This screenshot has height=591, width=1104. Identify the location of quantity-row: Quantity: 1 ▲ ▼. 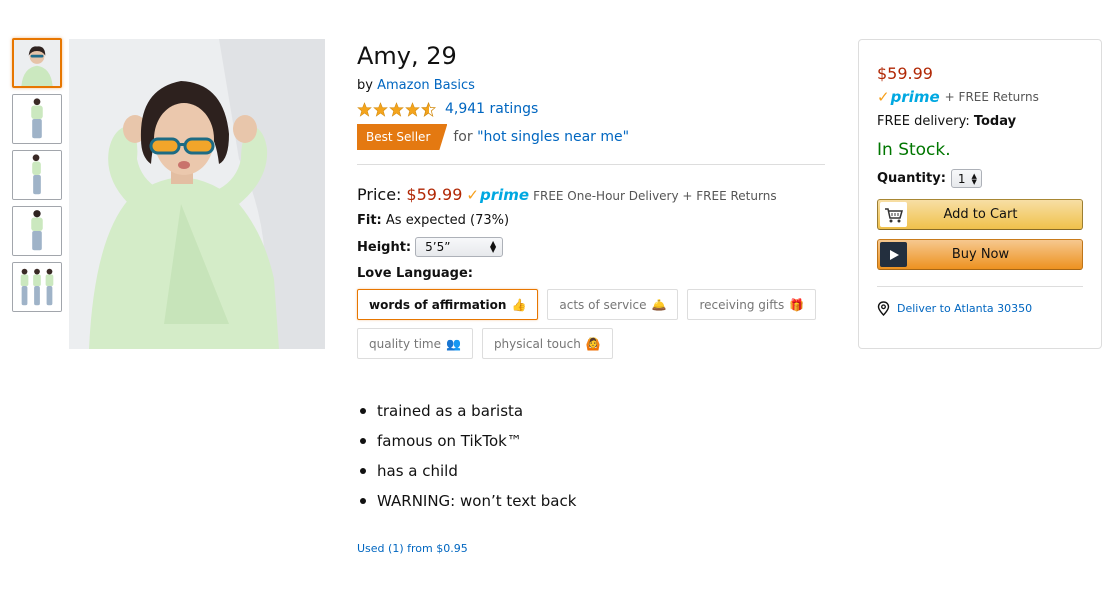
(980, 178).